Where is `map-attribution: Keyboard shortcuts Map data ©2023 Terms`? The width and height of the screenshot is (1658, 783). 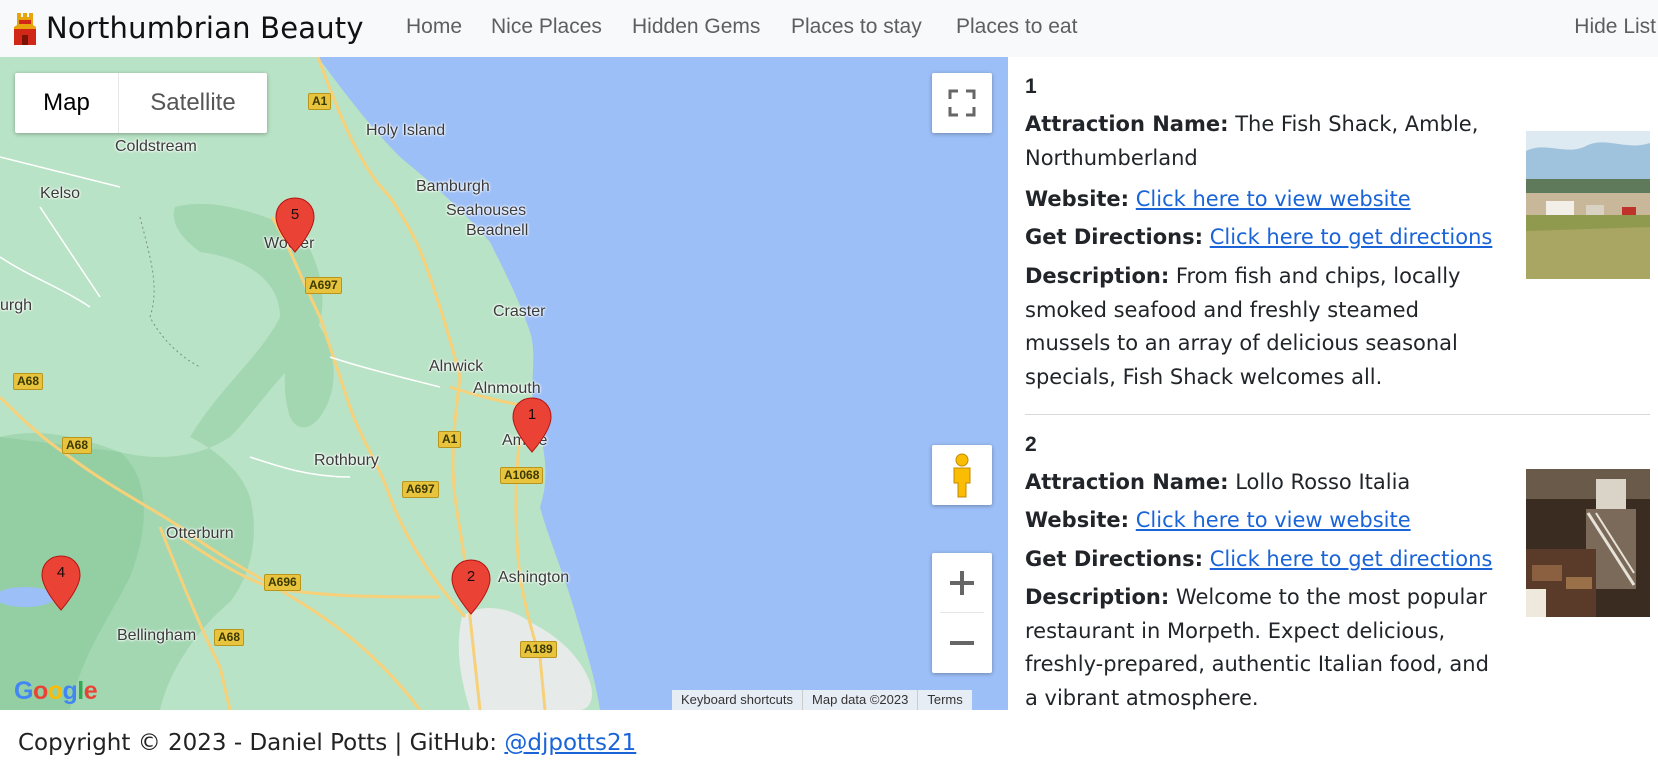 map-attribution: Keyboard shortcuts Map data ©2023 Terms is located at coordinates (822, 700).